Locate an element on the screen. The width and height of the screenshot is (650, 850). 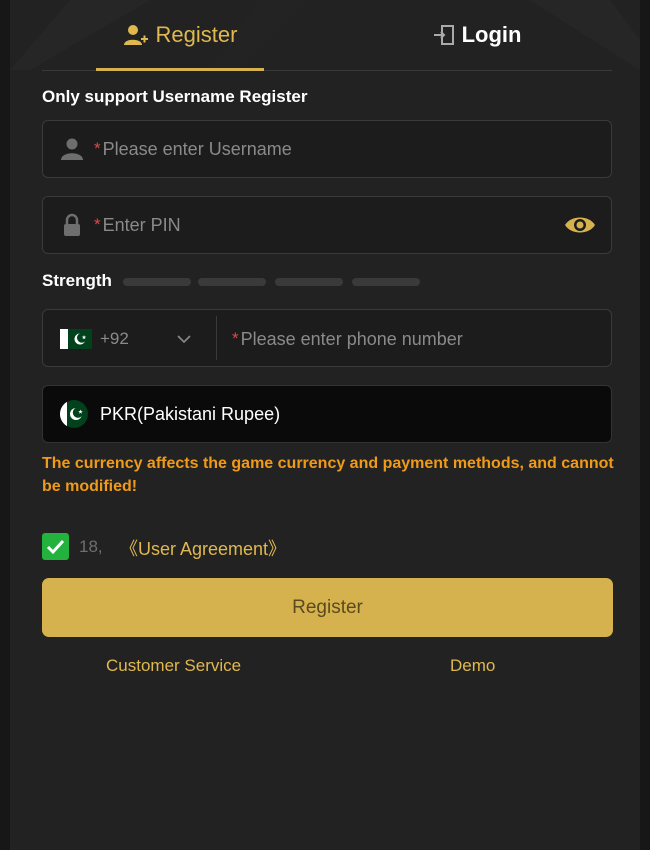
strength-label: Strength is located at coordinates (77, 280).